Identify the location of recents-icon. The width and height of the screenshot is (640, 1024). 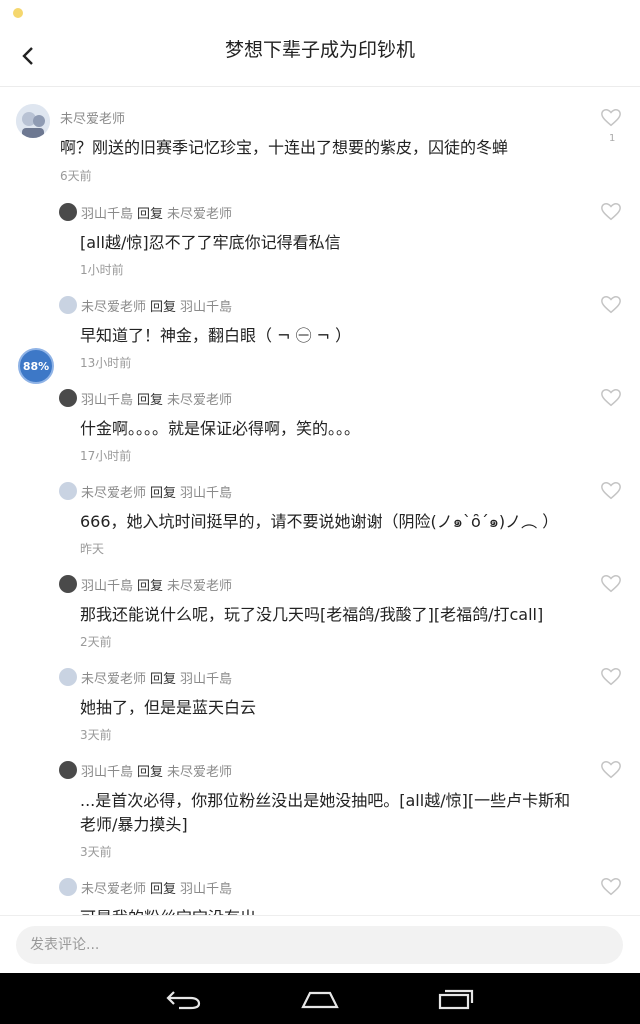
(456, 999).